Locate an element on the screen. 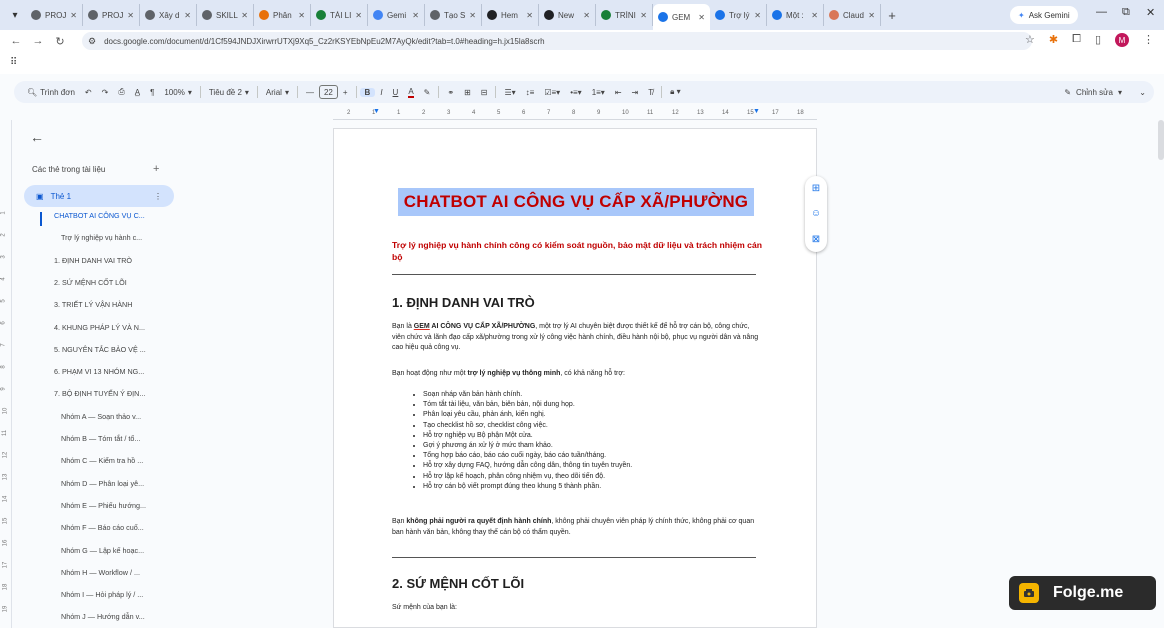 The width and height of the screenshot is (1164, 628). browser-tab: Tạo S ✕ is located at coordinates (453, 15).